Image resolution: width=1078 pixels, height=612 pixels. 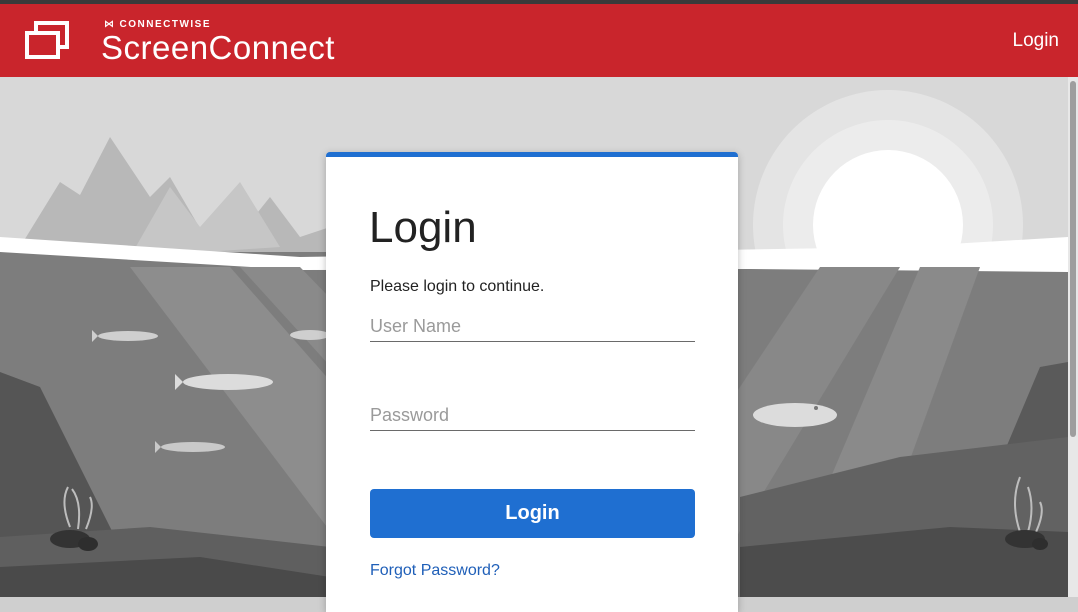 I want to click on forgot-password-link: Forgot Password?, so click(x=435, y=571).